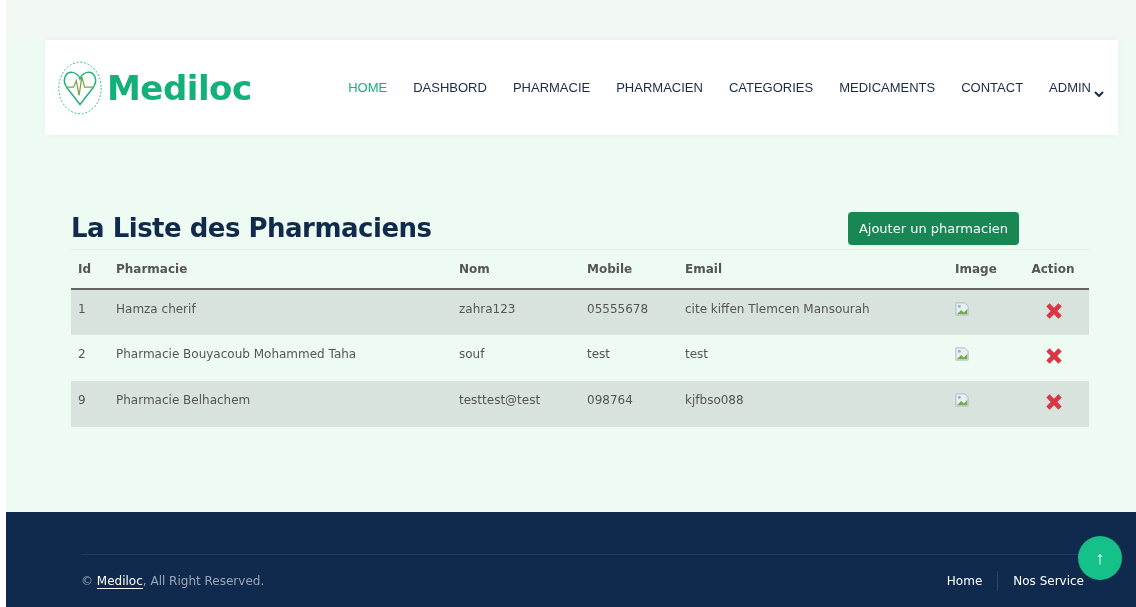 Image resolution: width=1136 pixels, height=607 pixels. I want to click on table-cell: 2, so click(90, 358).